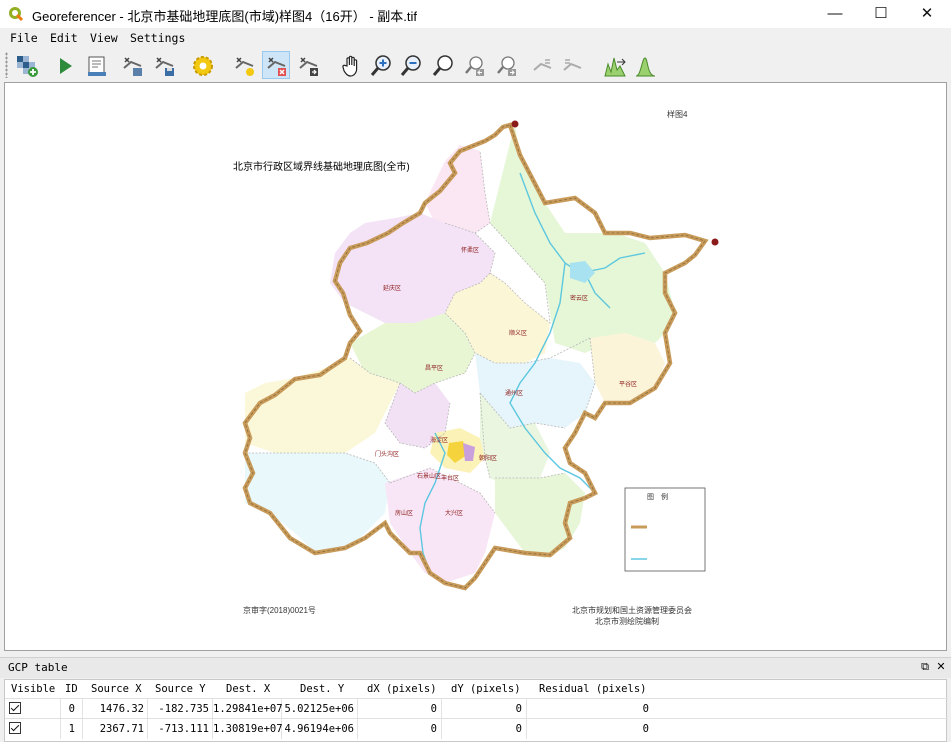  What do you see at coordinates (429, 477) in the screenshot?
I see `district-label-shijingshan: 石景山区` at bounding box center [429, 477].